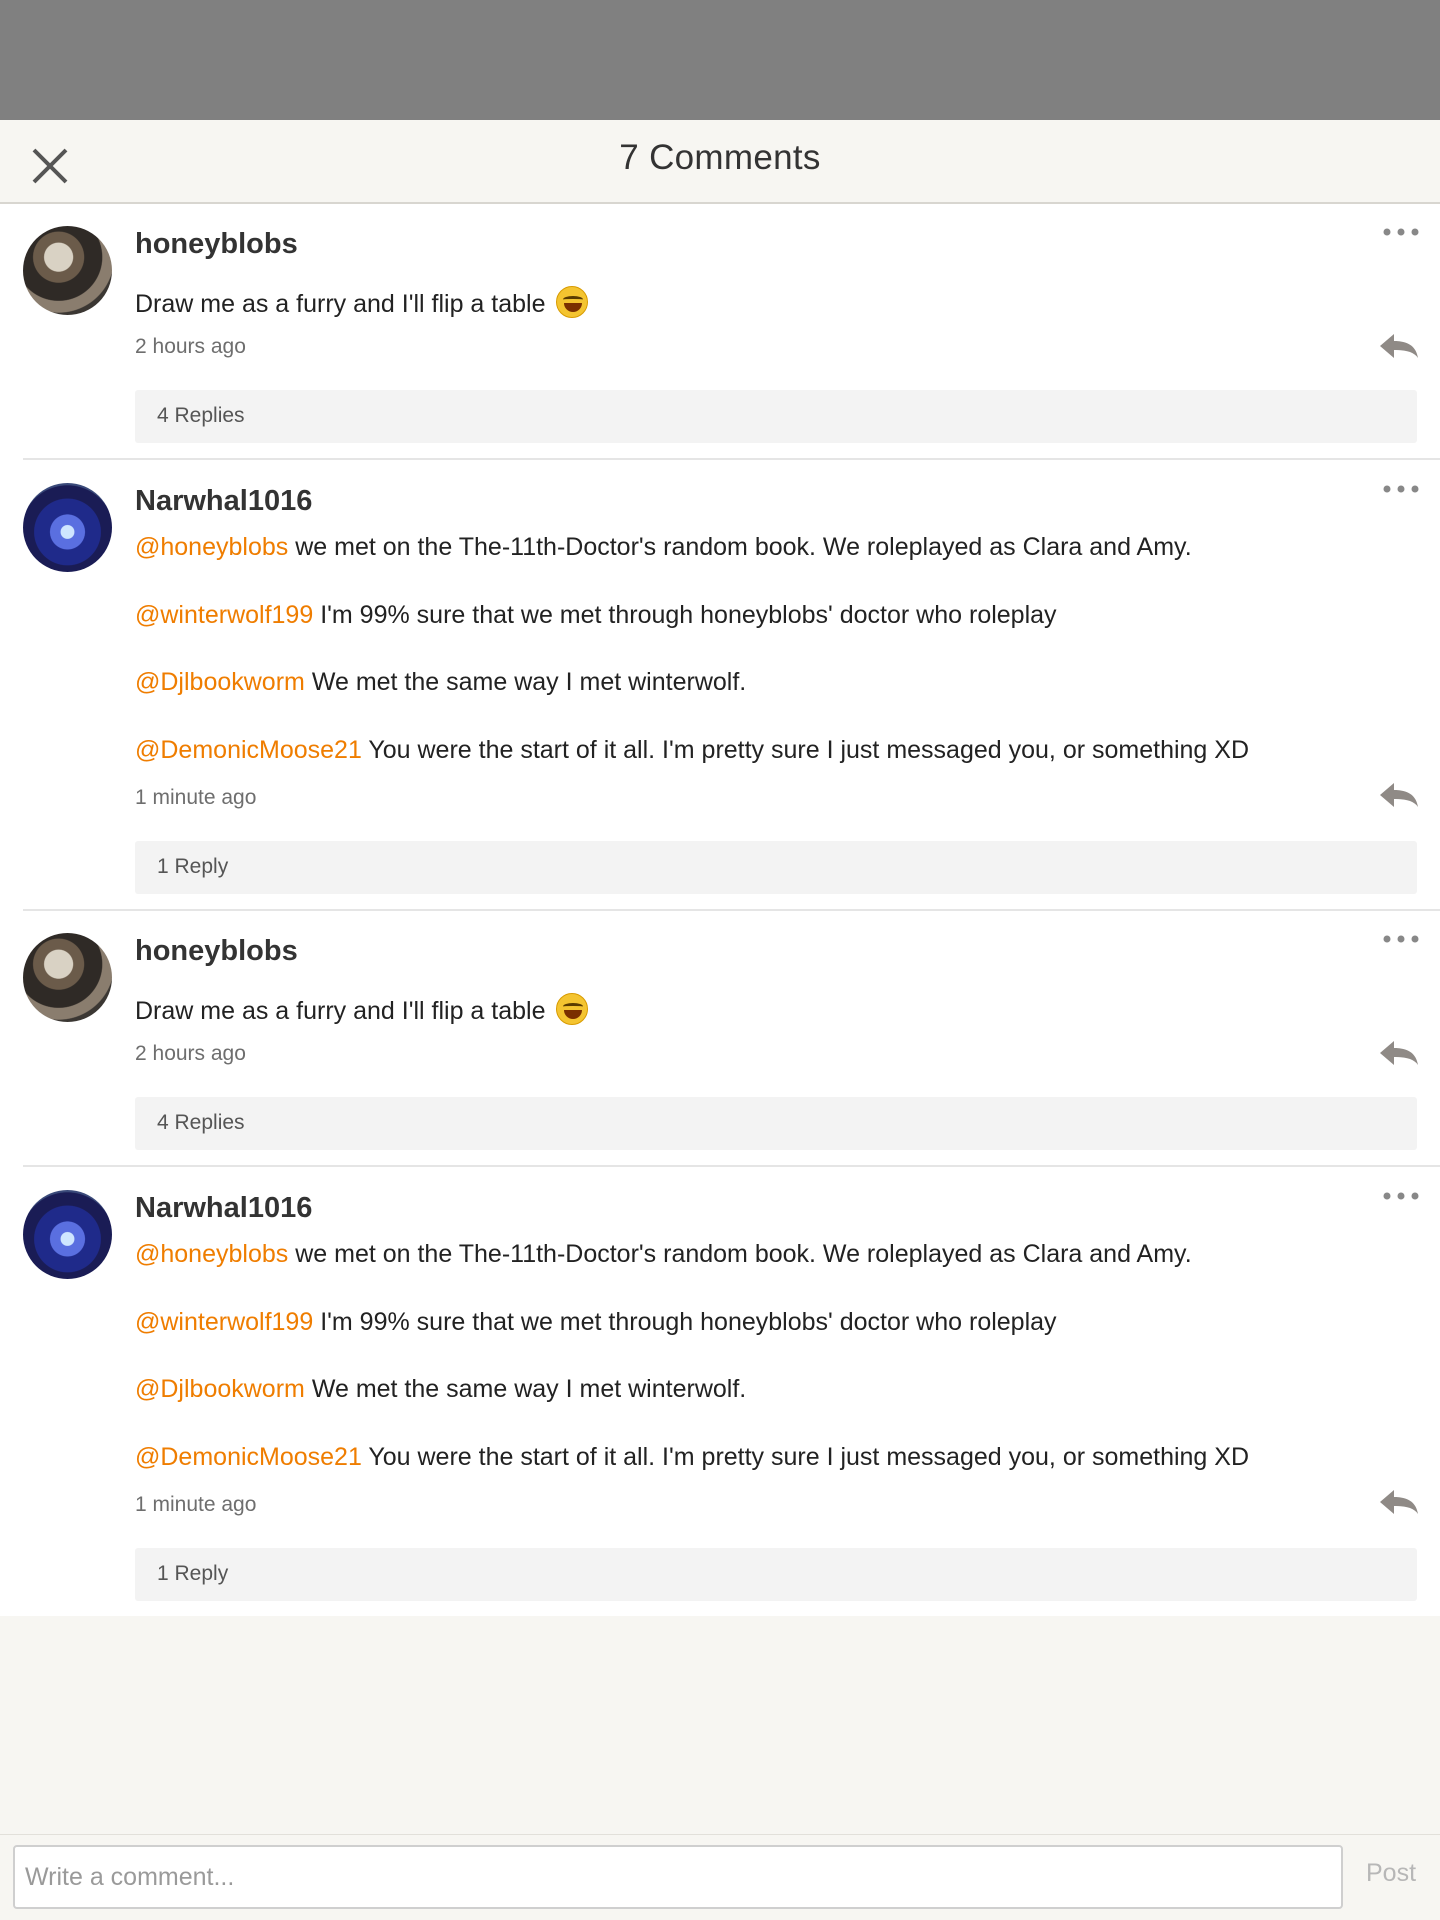 This screenshot has width=1440, height=1920. I want to click on comments-header: 7 Comments, so click(720, 162).